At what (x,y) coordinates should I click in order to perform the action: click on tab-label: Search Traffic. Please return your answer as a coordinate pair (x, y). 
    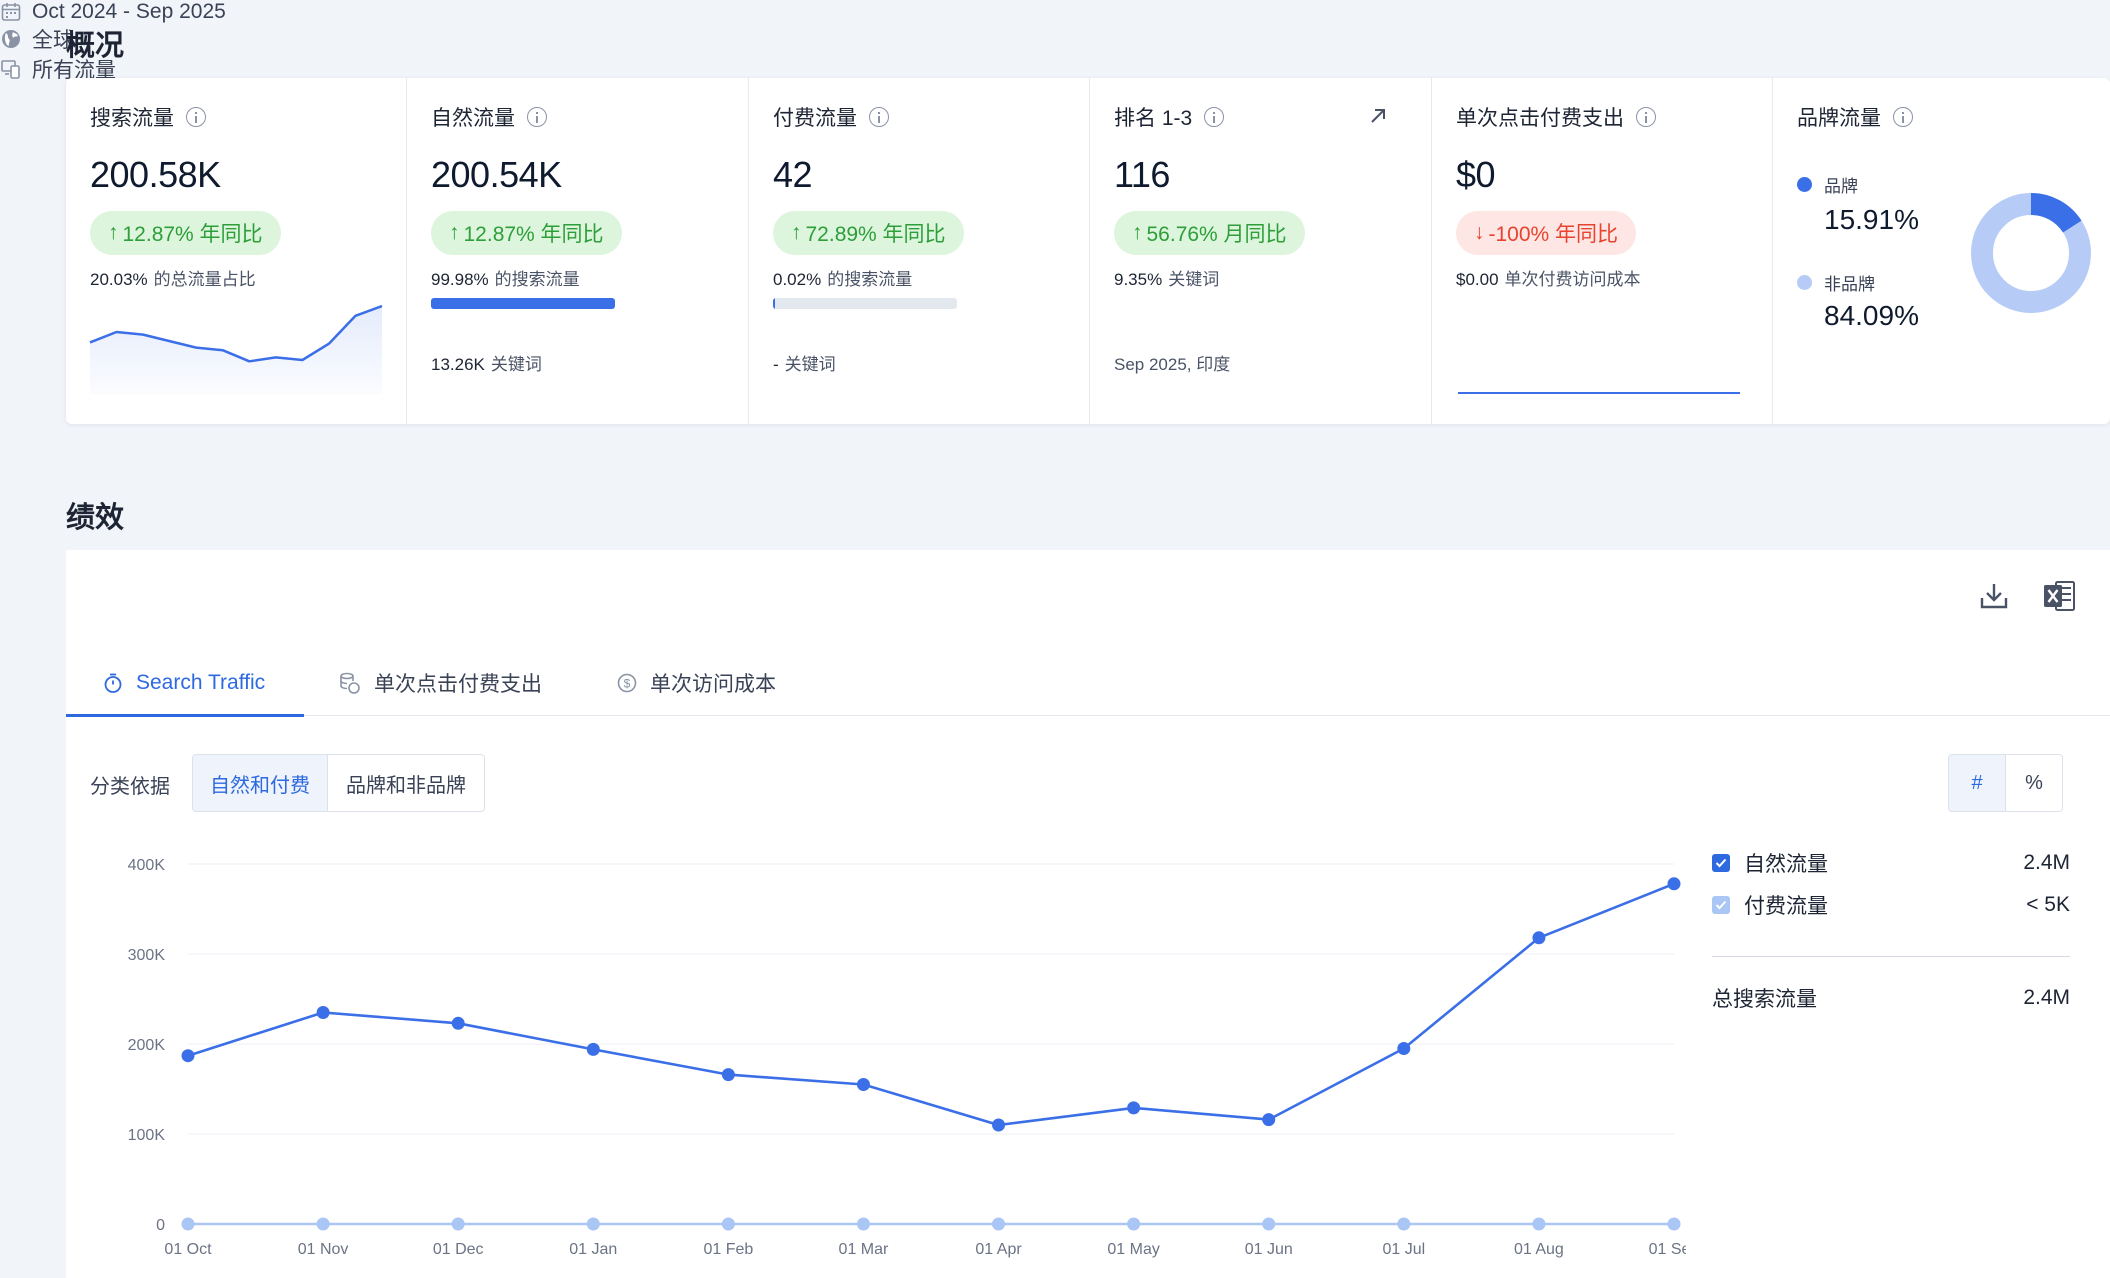
    Looking at the image, I should click on (201, 682).